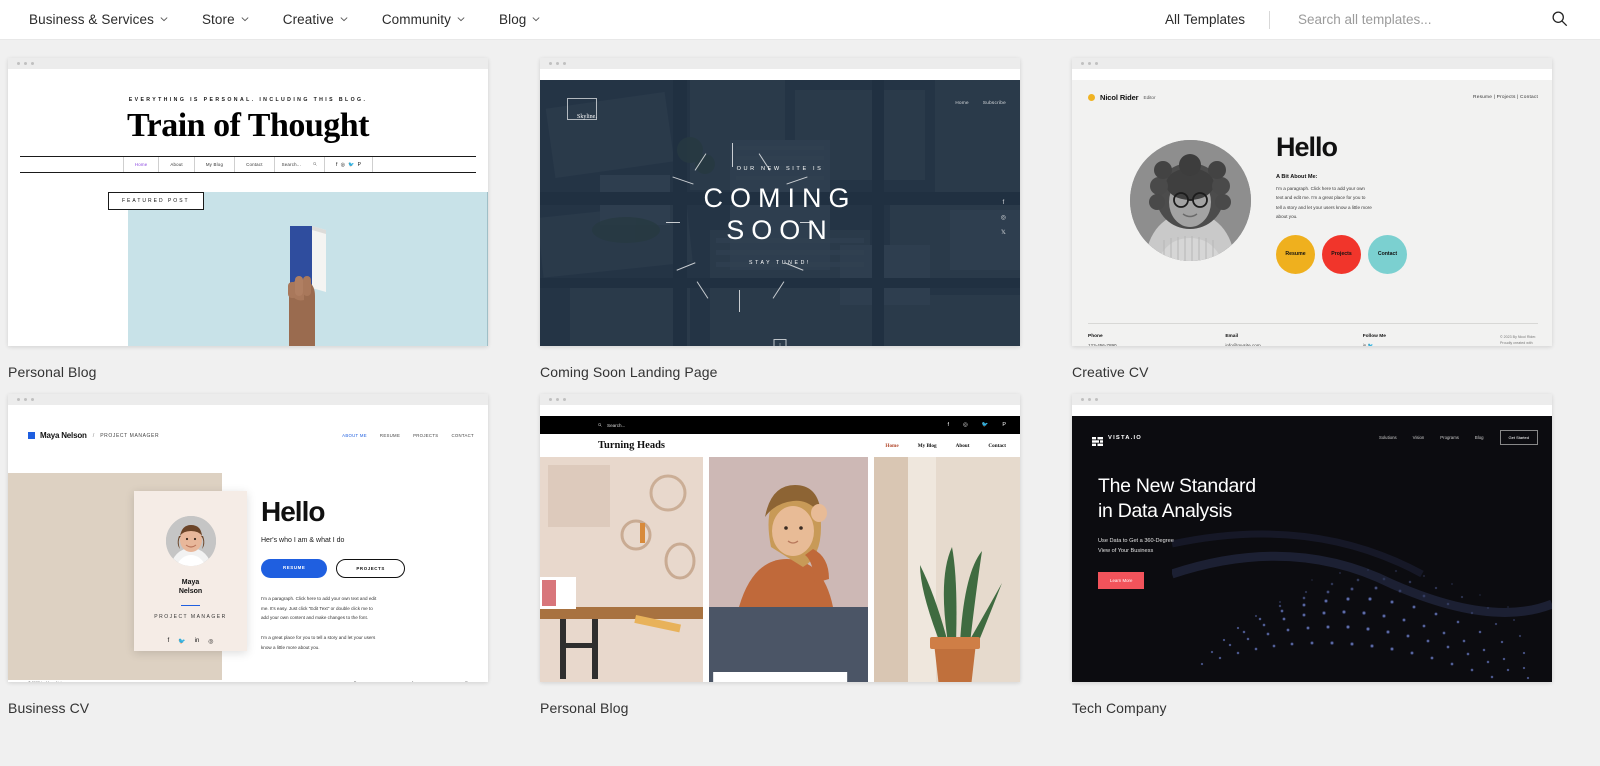 This screenshot has height=766, width=1600. I want to click on circle-button-projects: Projects, so click(1341, 254).